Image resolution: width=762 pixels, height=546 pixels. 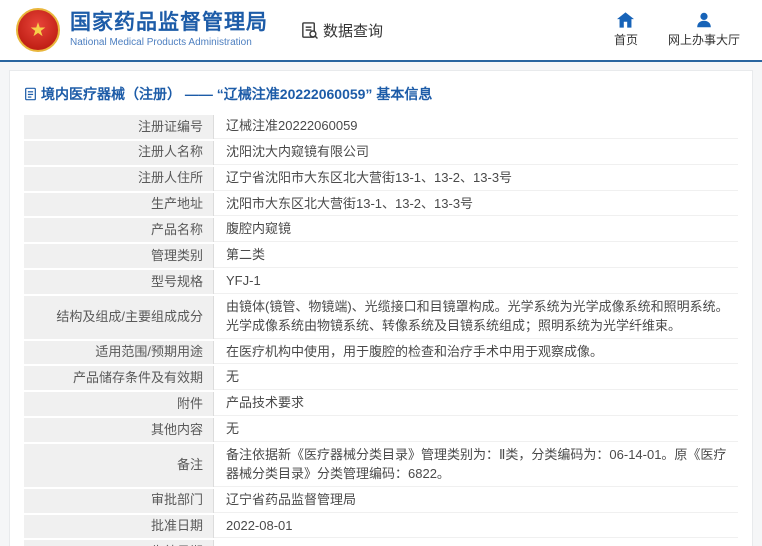 I want to click on breadcrumb: 境内医疗器械（注册） —— “辽械注准20222060059” 基本信息, so click(x=381, y=92).